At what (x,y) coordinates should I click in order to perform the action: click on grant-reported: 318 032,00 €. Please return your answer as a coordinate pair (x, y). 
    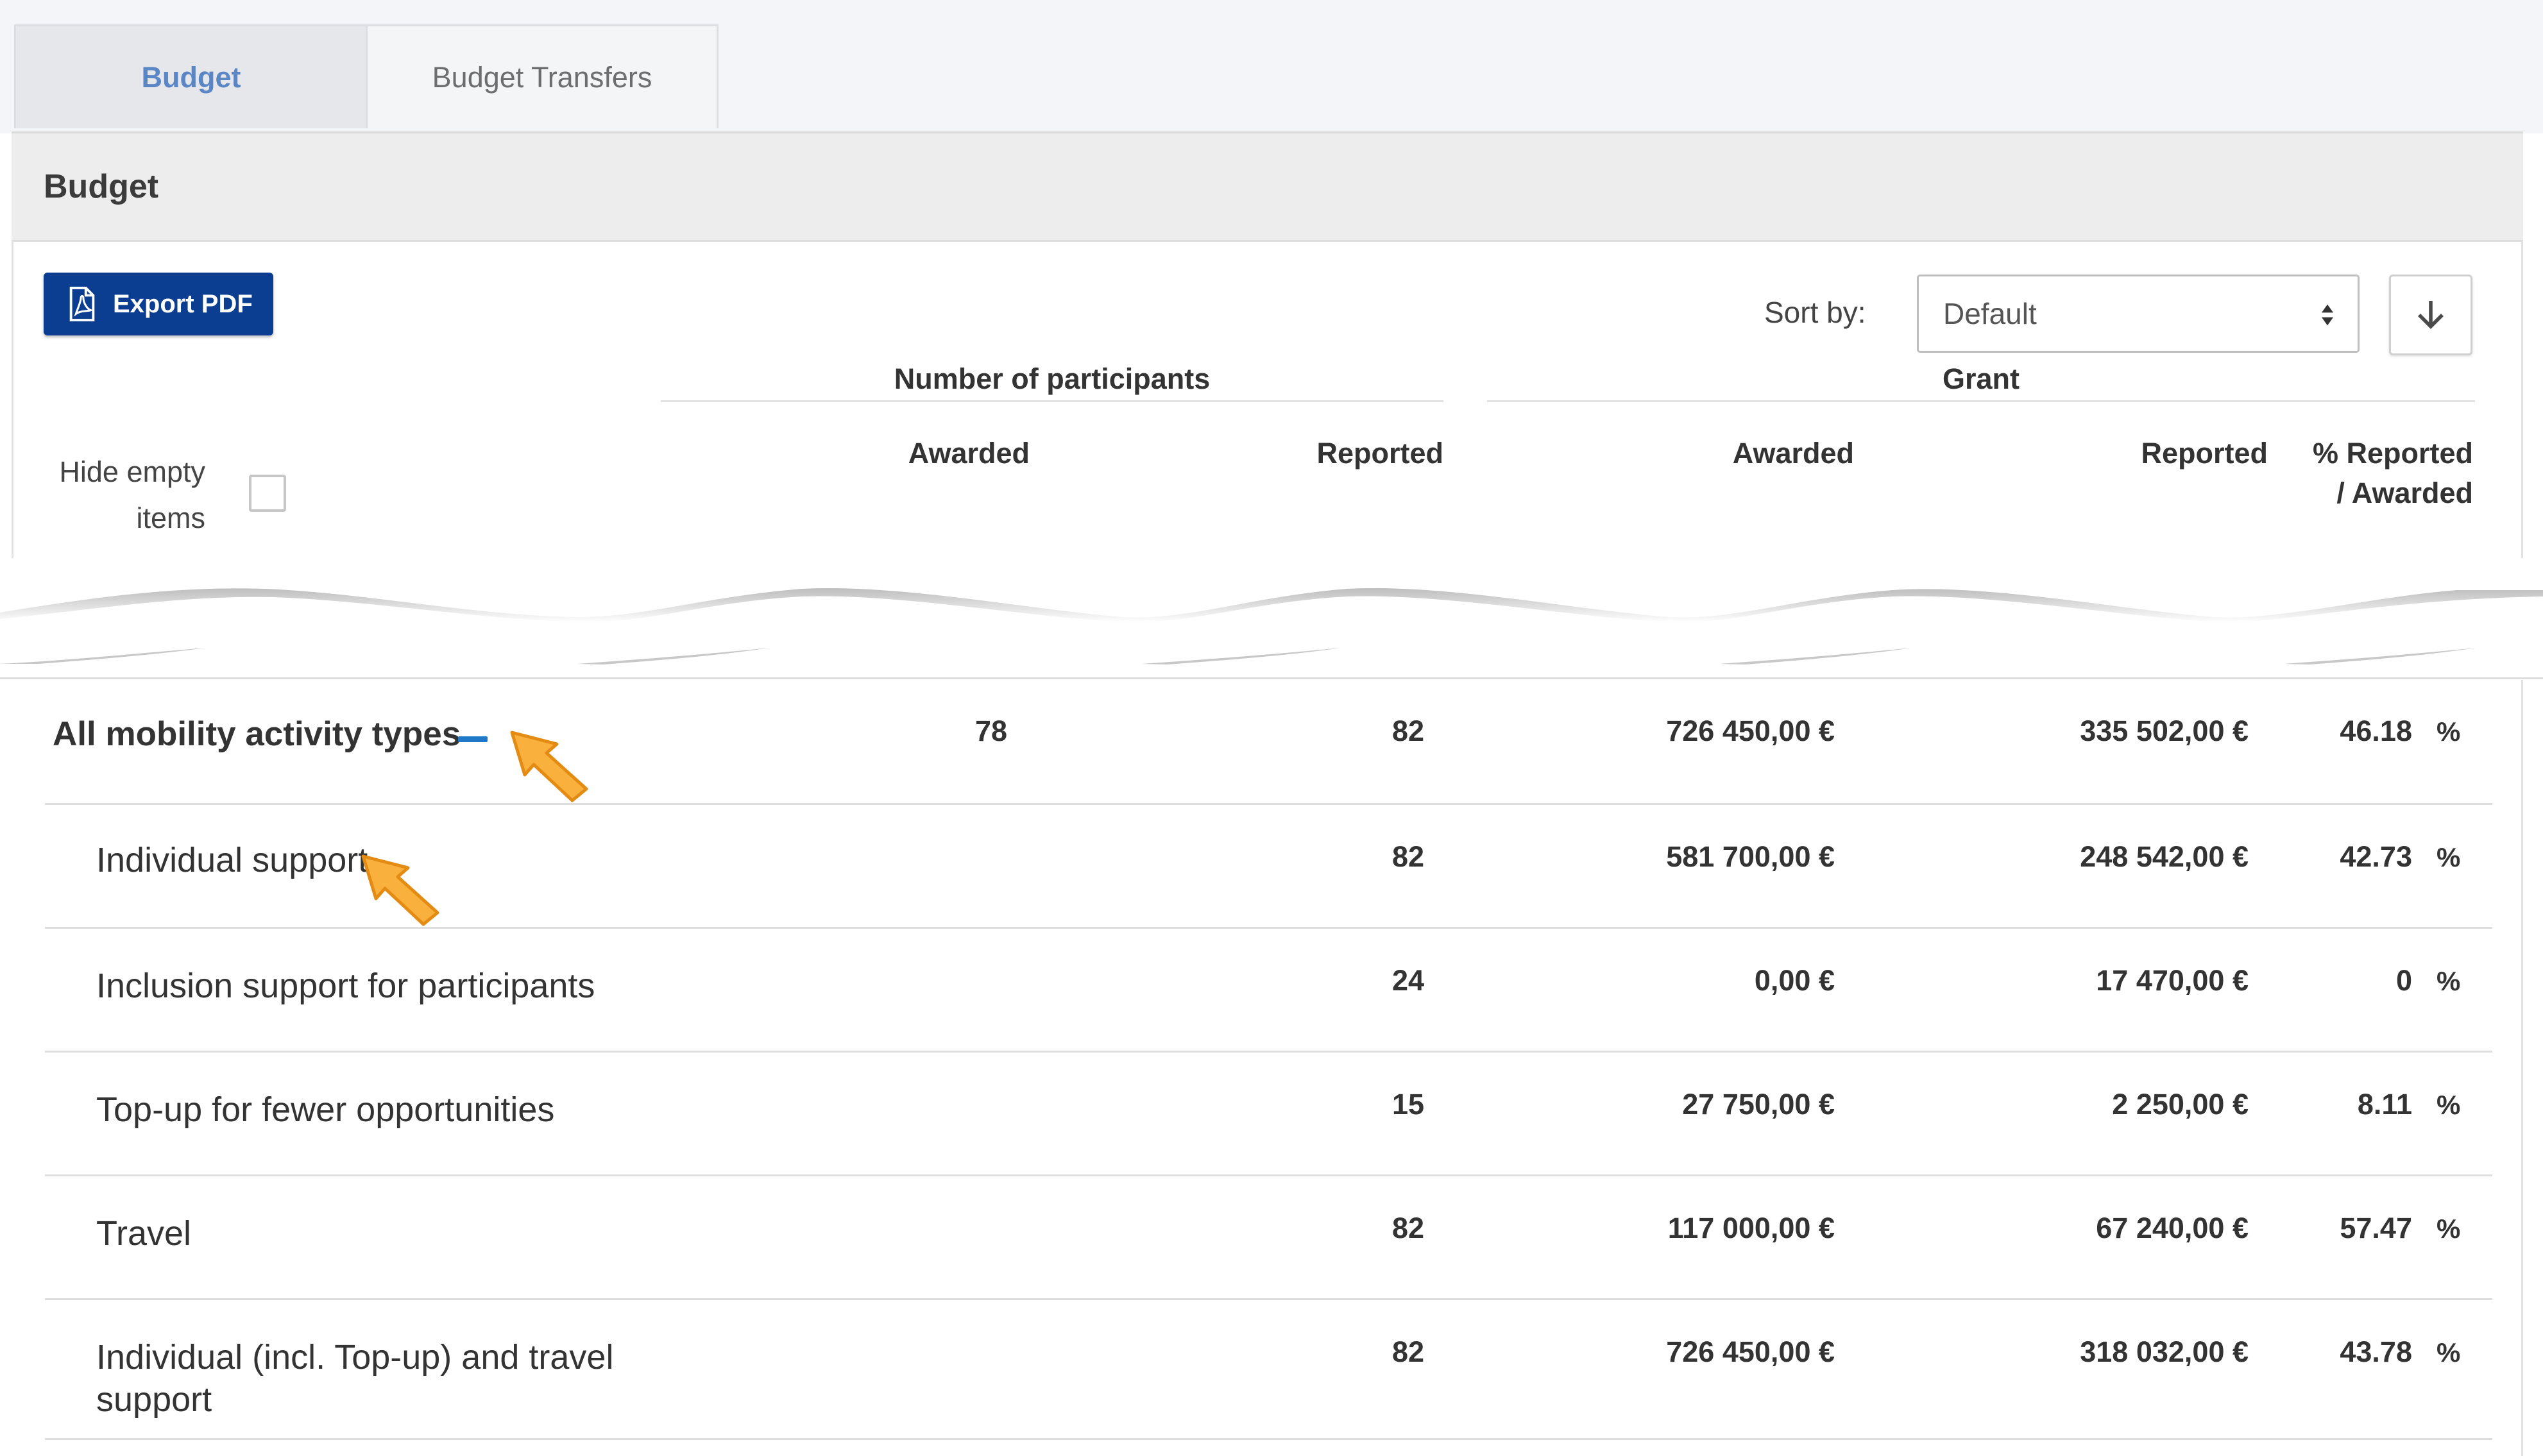
    Looking at the image, I should click on (2164, 1352).